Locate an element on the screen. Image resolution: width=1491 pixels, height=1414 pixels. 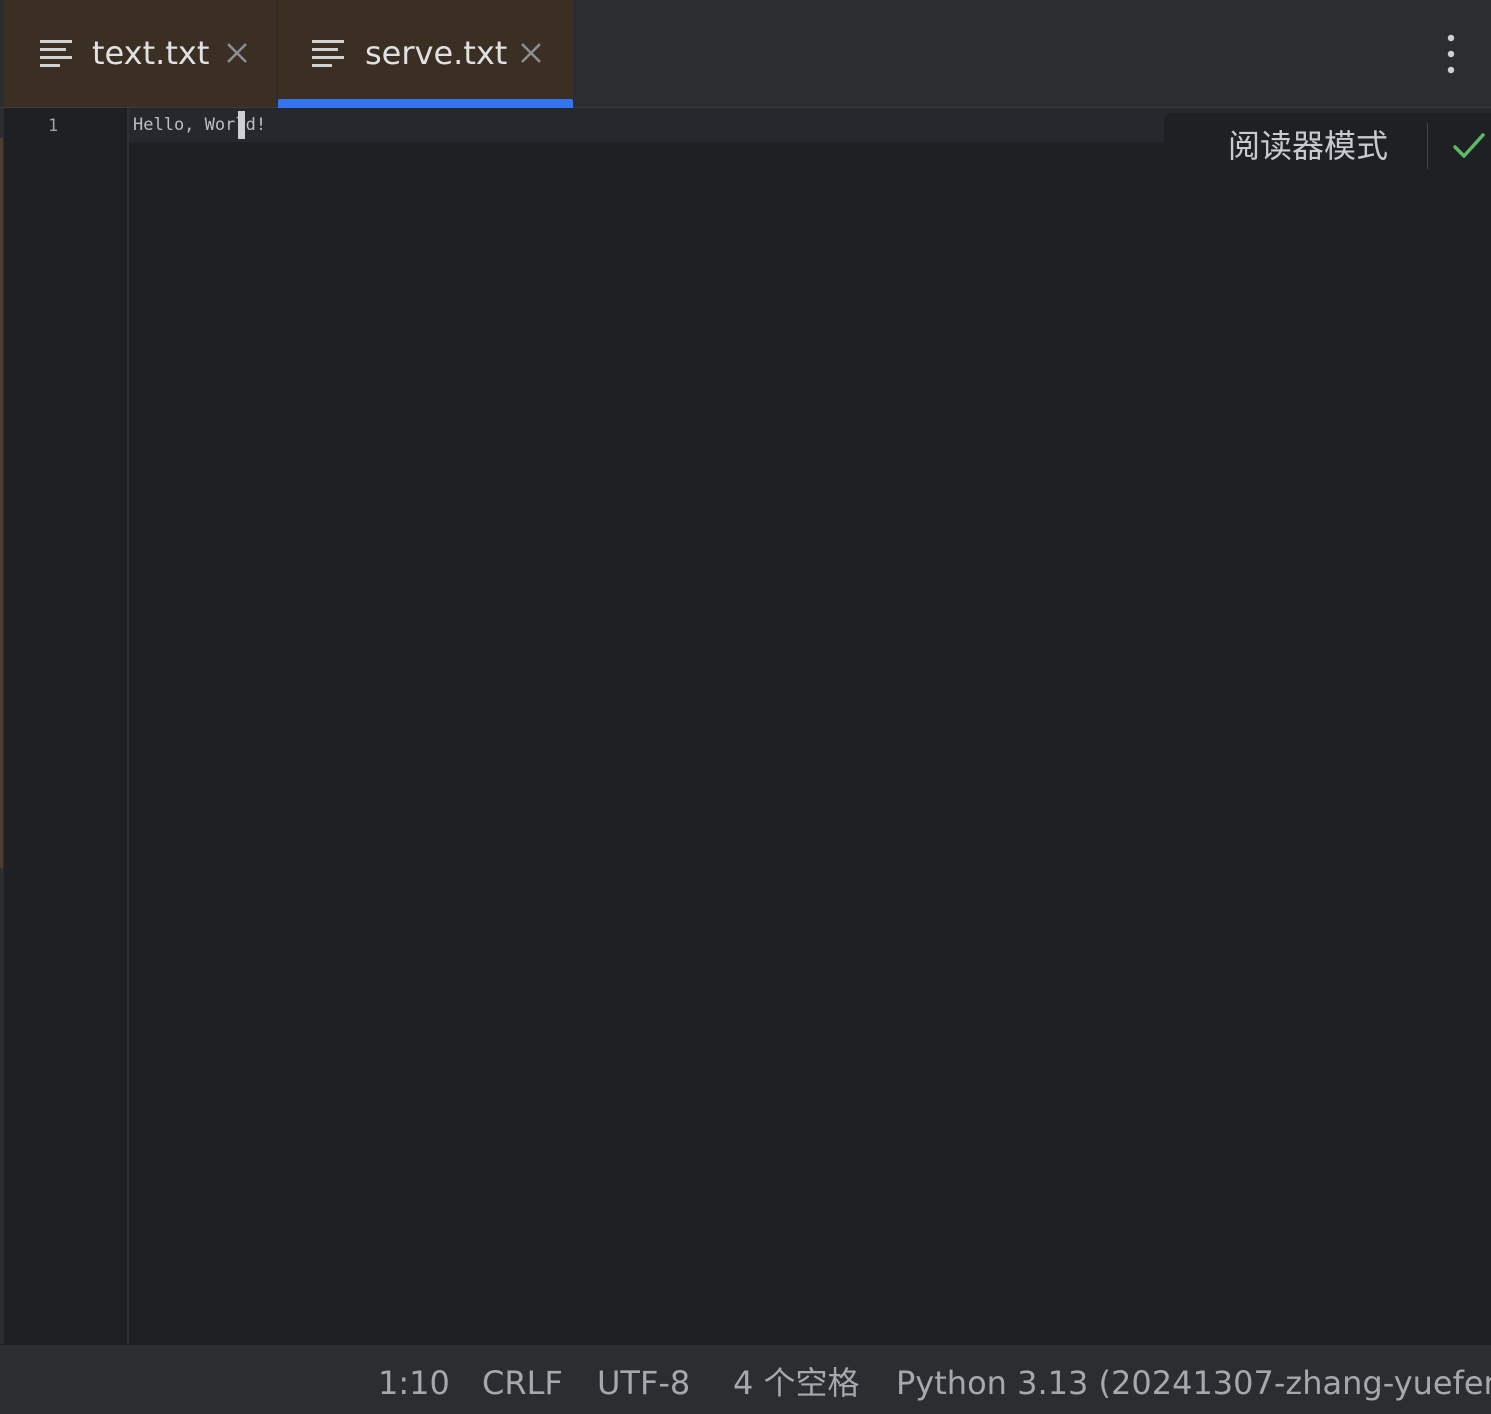
active-tab-indicator is located at coordinates (425, 103).